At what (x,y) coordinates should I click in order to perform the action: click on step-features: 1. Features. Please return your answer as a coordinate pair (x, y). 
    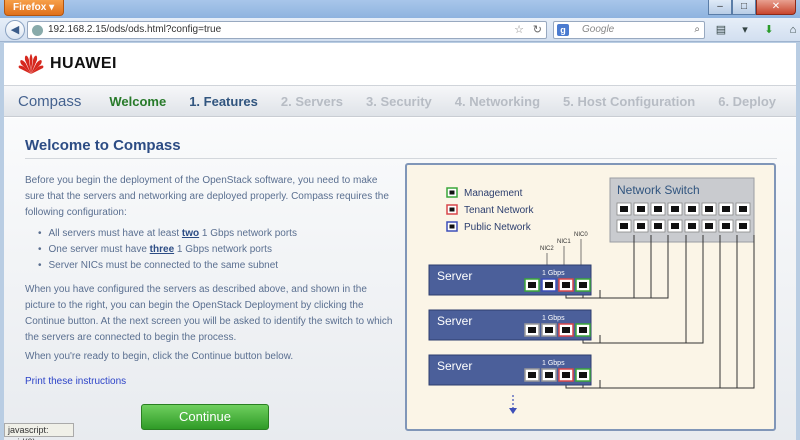
    Looking at the image, I should click on (223, 101).